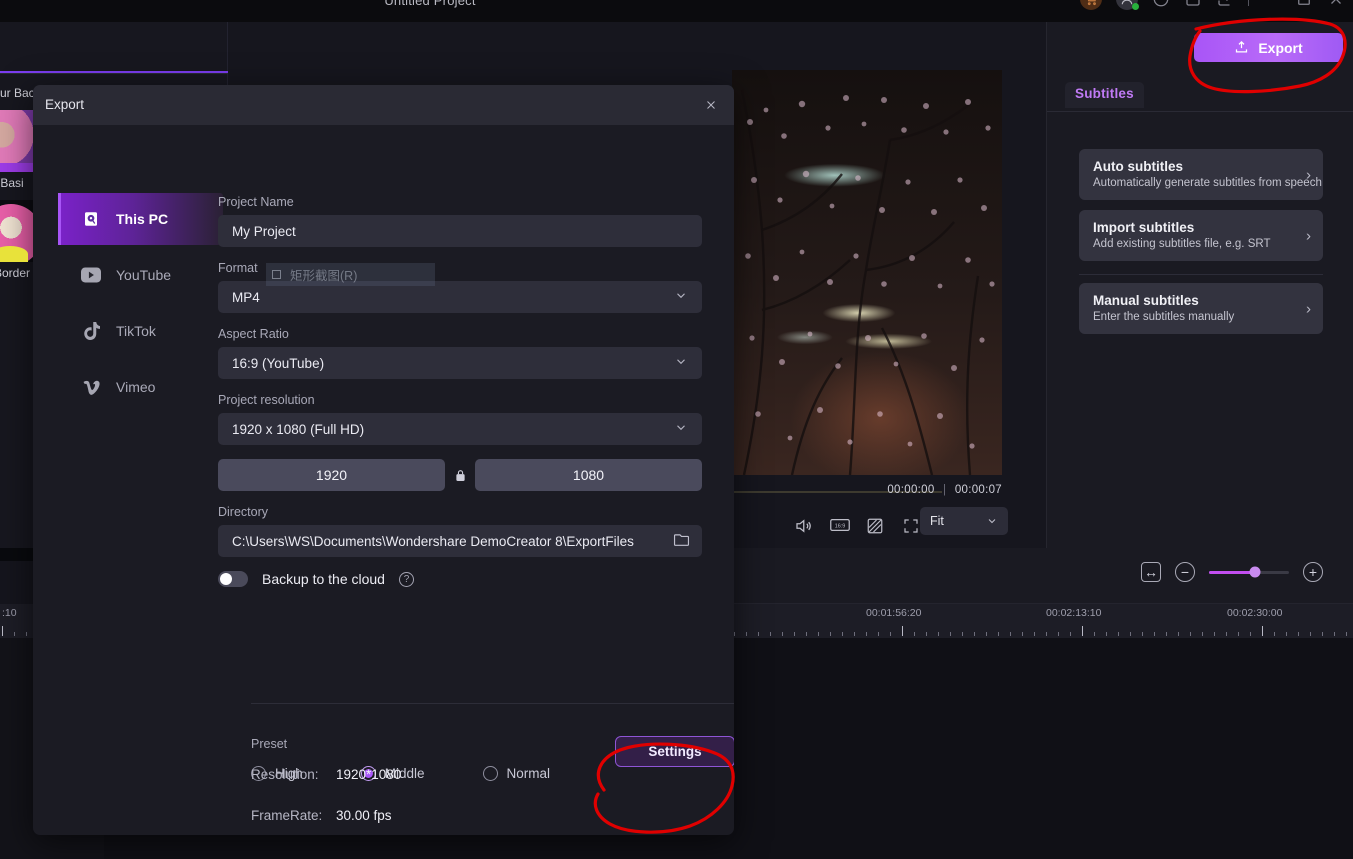 This screenshot has width=1353, height=859. What do you see at coordinates (1151, 572) in the screenshot?
I see `fit-timeline-icon: ↔` at bounding box center [1151, 572].